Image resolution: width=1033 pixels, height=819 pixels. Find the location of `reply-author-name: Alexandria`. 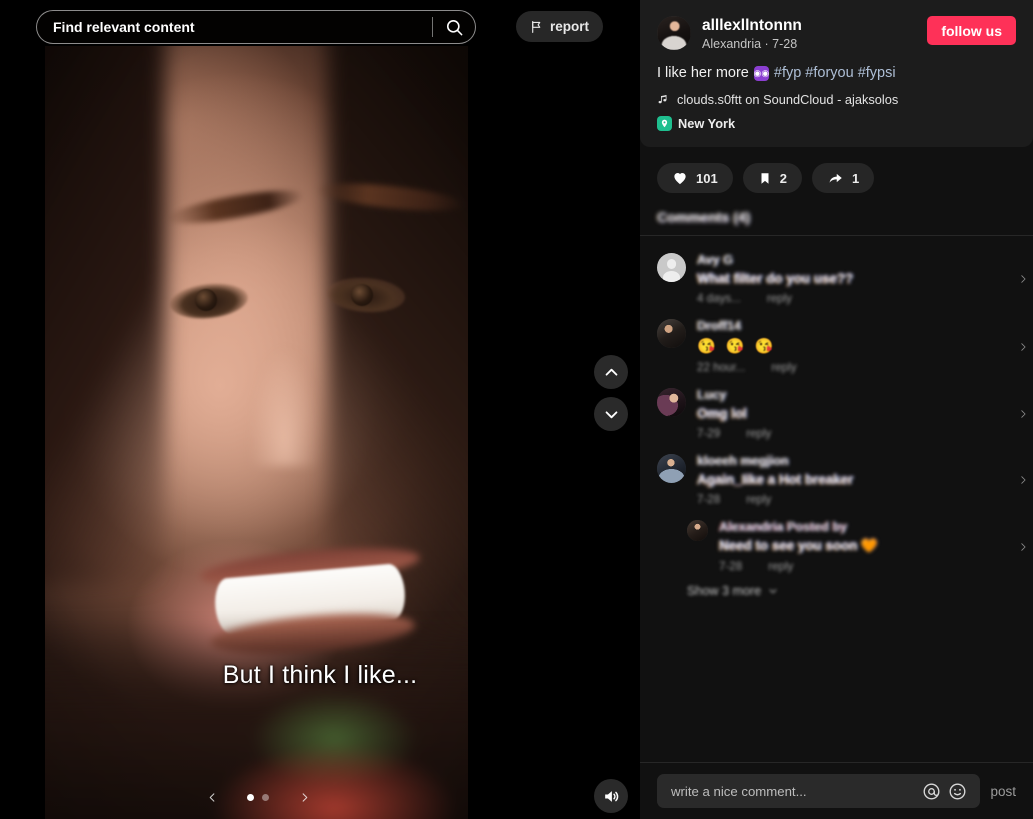

reply-author-name: Alexandria is located at coordinates (751, 527).